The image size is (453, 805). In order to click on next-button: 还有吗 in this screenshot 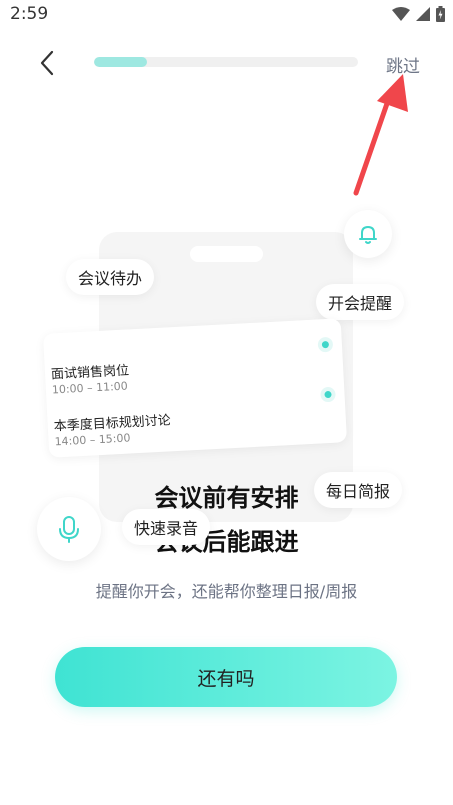, I will do `click(226, 677)`.